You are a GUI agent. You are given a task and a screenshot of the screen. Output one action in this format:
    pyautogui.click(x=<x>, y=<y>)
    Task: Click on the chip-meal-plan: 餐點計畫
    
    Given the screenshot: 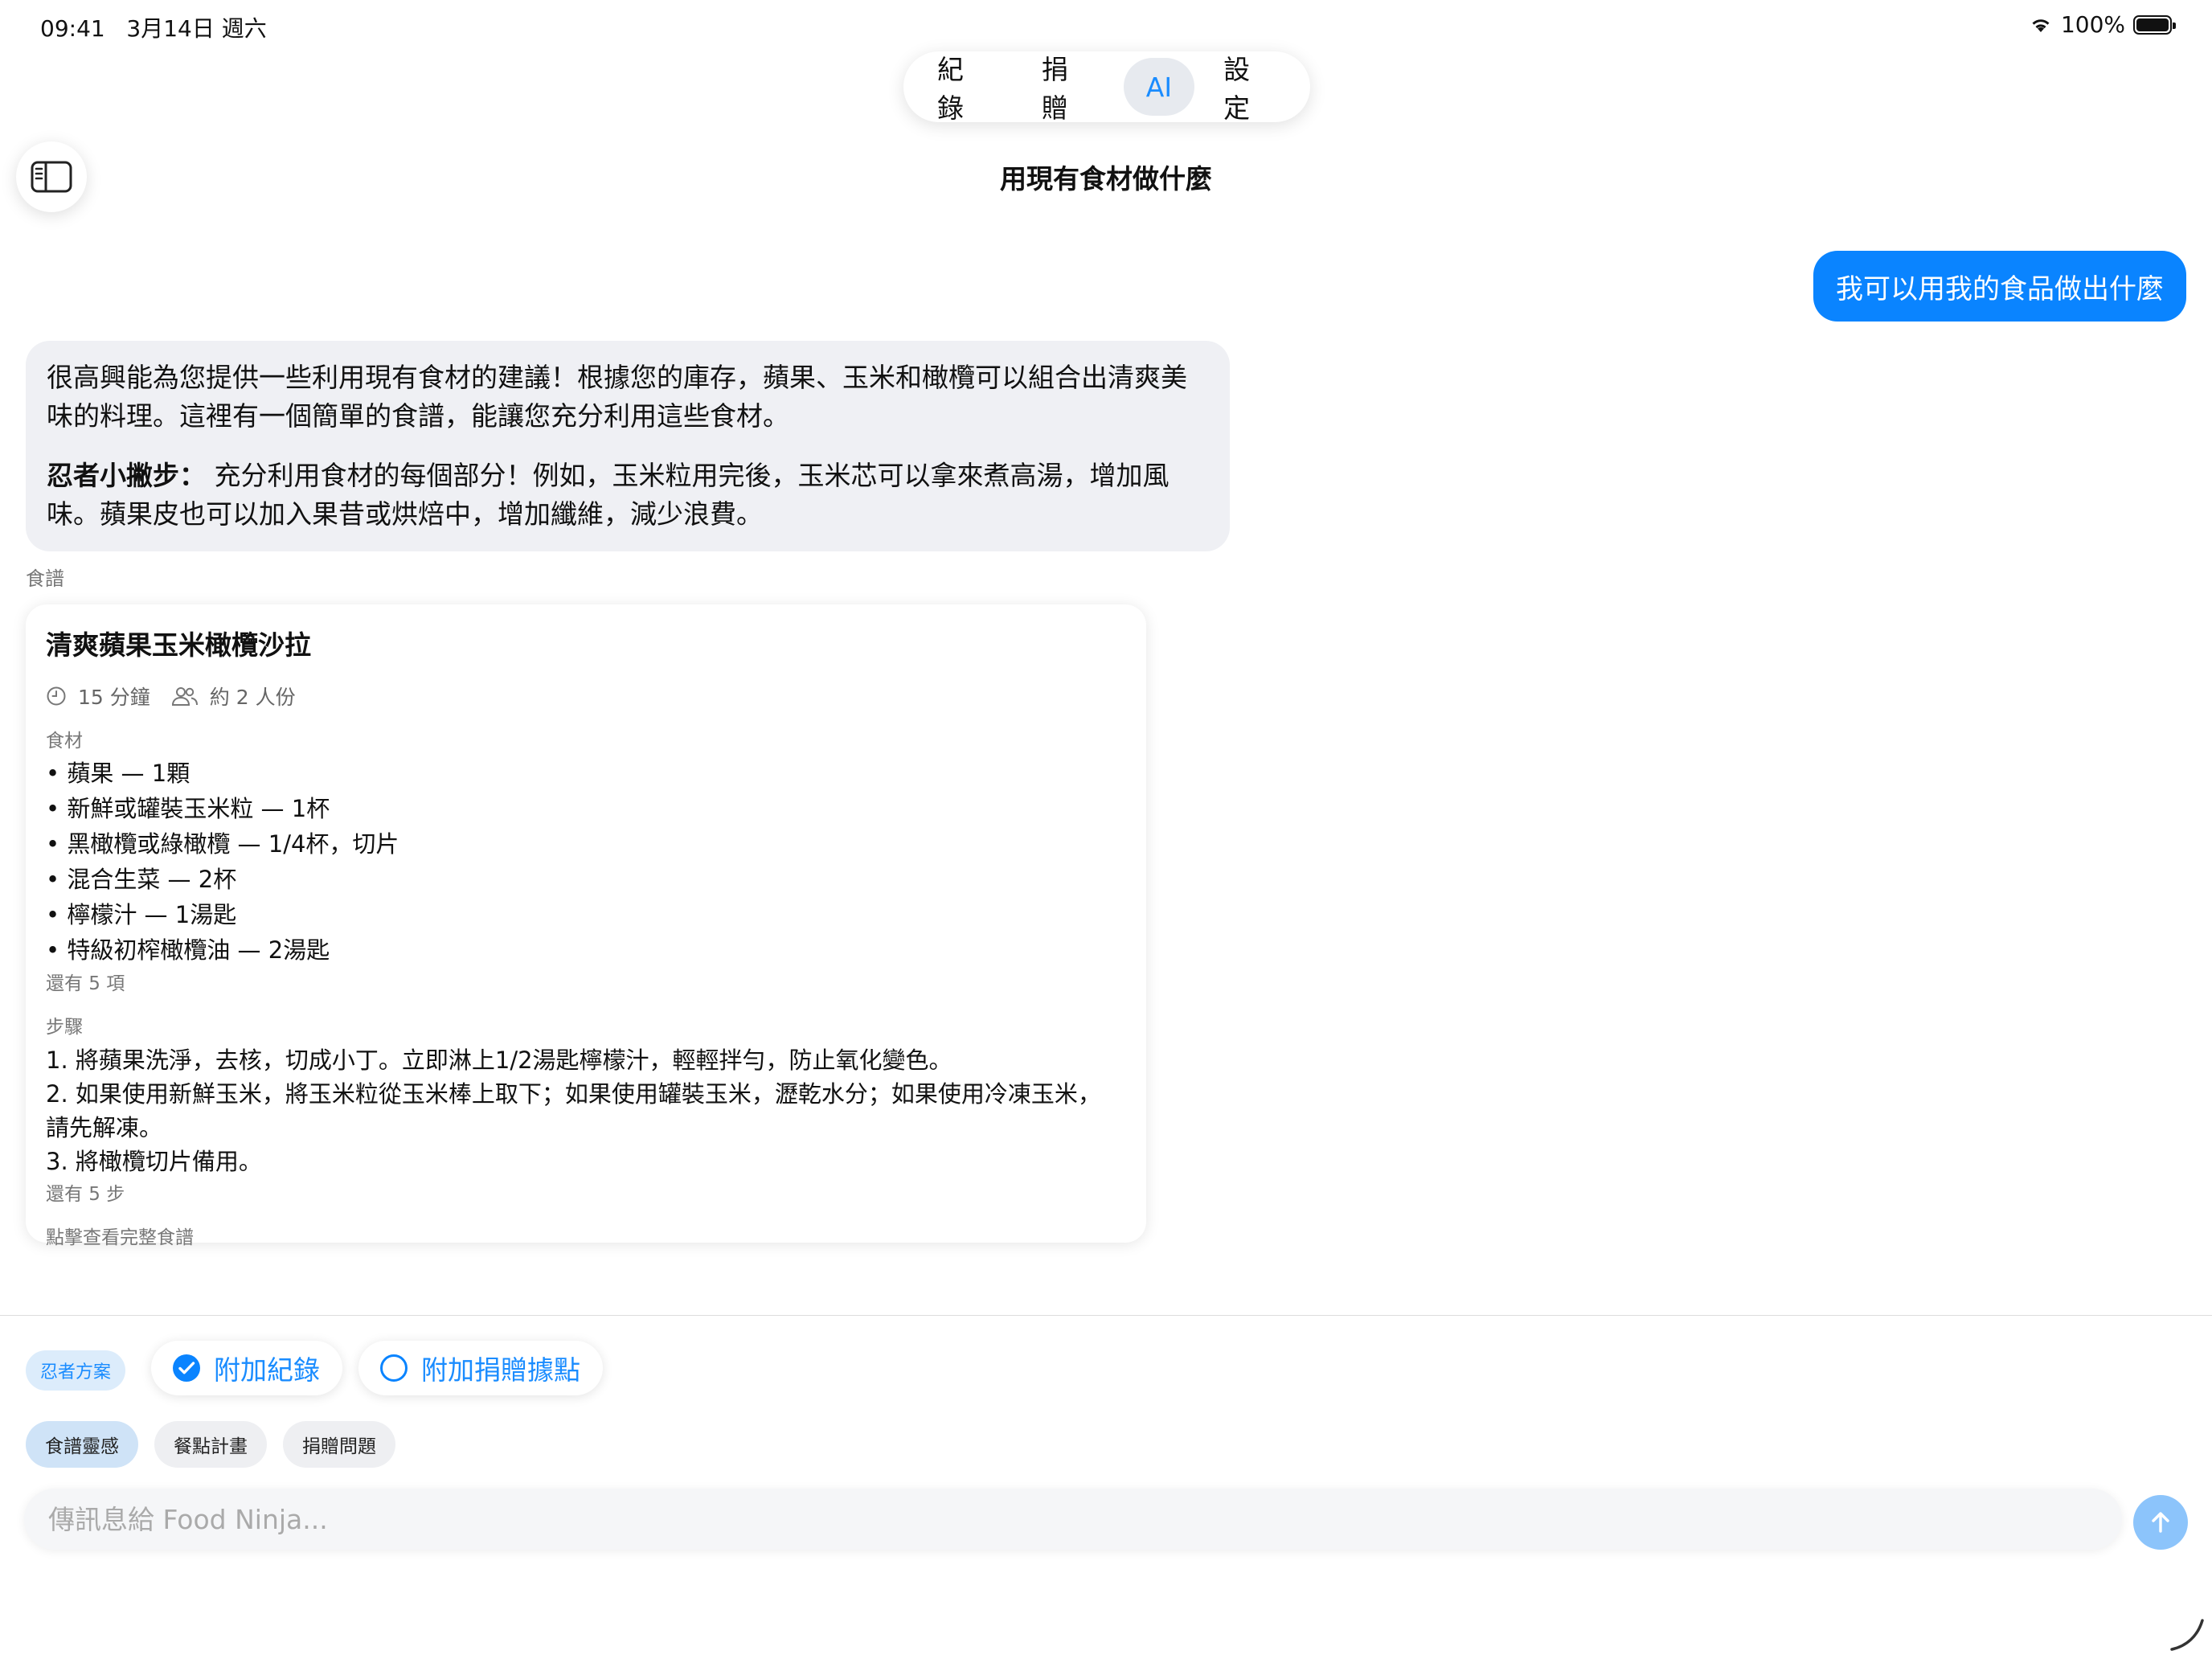 What is the action you would take?
    pyautogui.click(x=211, y=1444)
    